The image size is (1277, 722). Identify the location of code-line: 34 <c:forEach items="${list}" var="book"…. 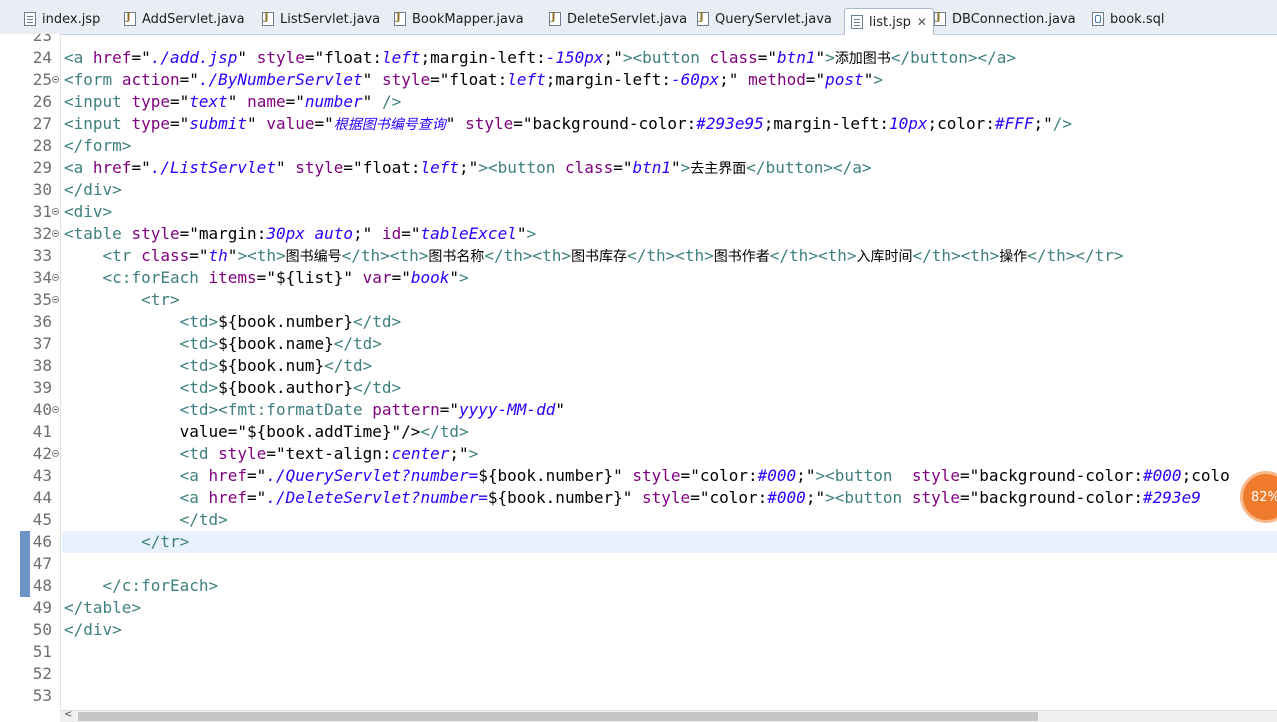
(638, 278).